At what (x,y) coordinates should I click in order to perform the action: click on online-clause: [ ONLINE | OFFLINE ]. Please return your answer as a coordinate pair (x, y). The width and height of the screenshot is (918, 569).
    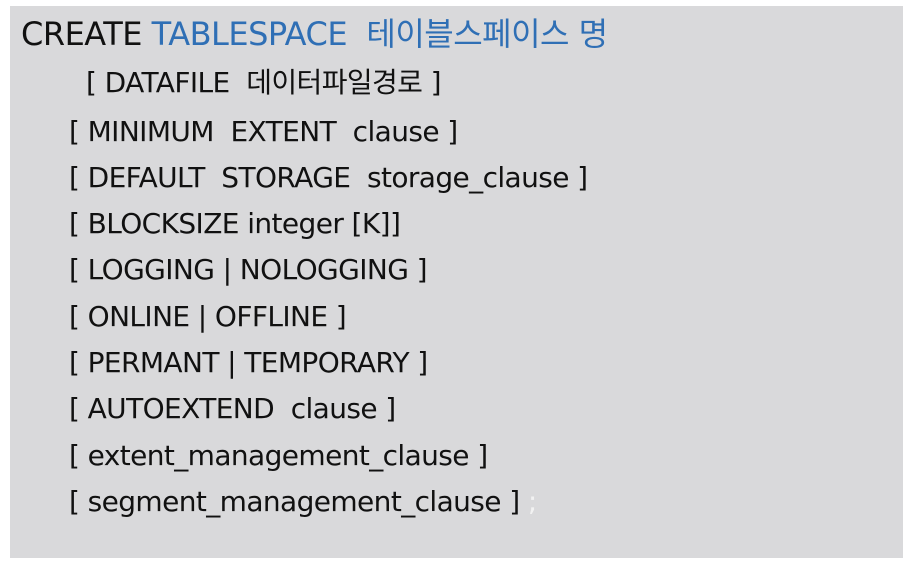
    Looking at the image, I should click on (208, 316).